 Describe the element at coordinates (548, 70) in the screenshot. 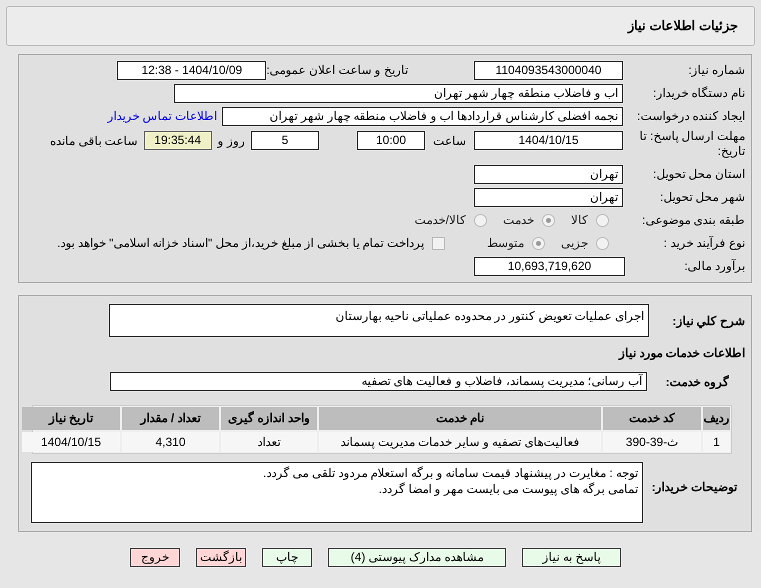

I see `input-field: 1104093543000040` at that location.